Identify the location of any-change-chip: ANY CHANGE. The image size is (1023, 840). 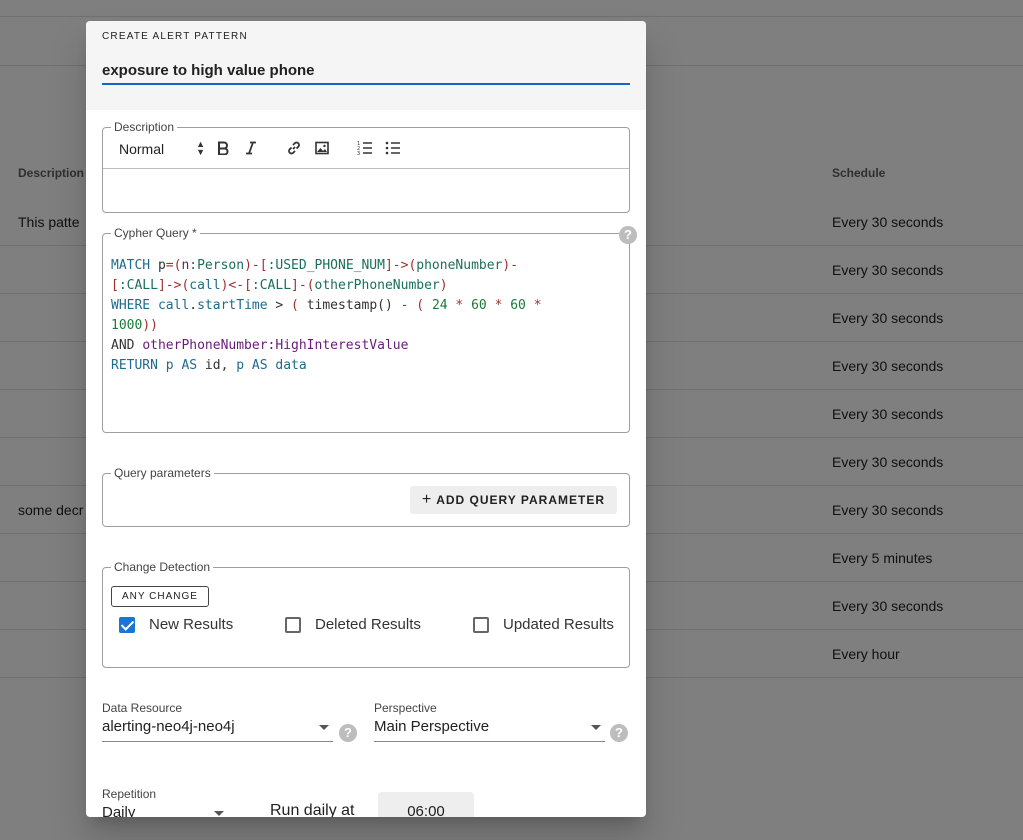
(160, 596).